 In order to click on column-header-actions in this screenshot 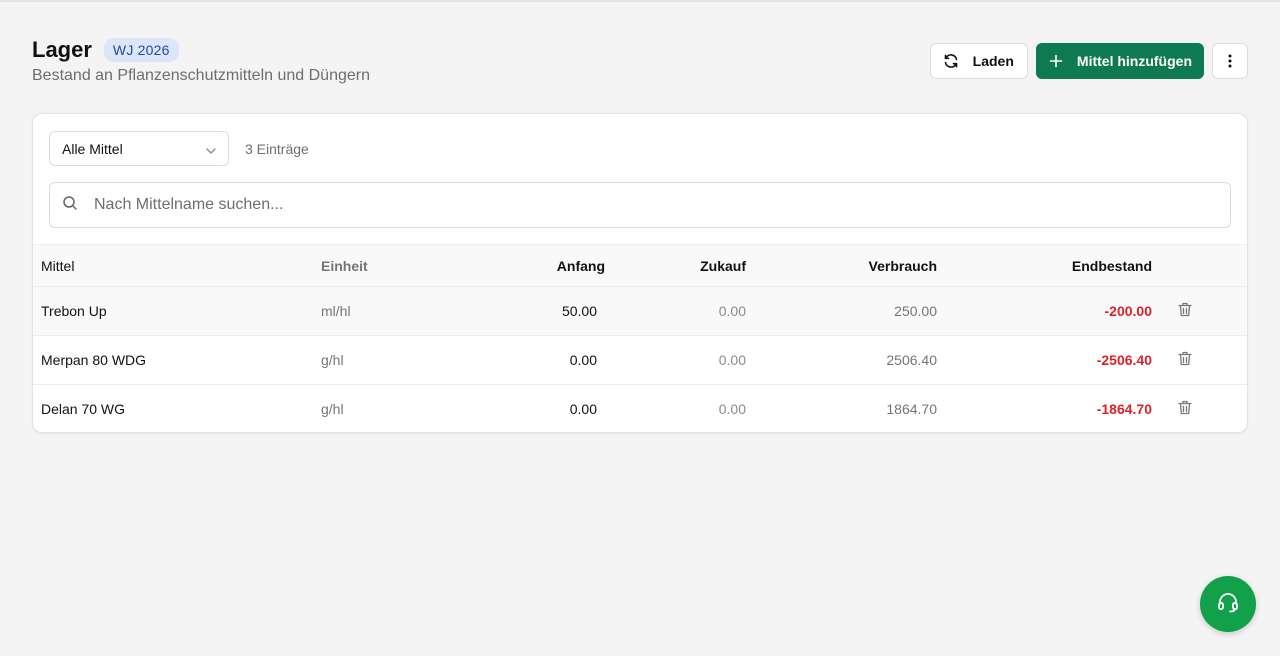, I will do `click(1199, 266)`.